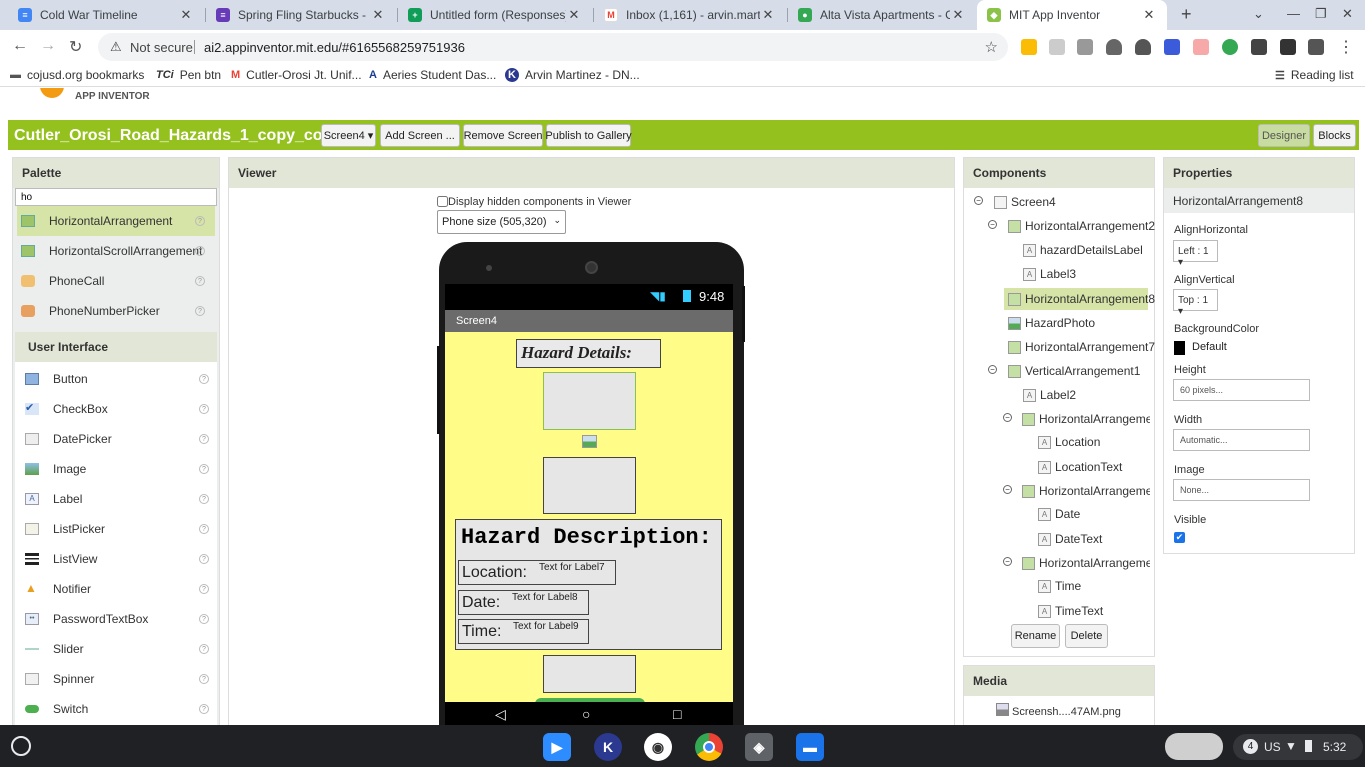 This screenshot has height=767, width=1365. What do you see at coordinates (348, 135) in the screenshot?
I see `screen-select-button: Screen4 ▾` at bounding box center [348, 135].